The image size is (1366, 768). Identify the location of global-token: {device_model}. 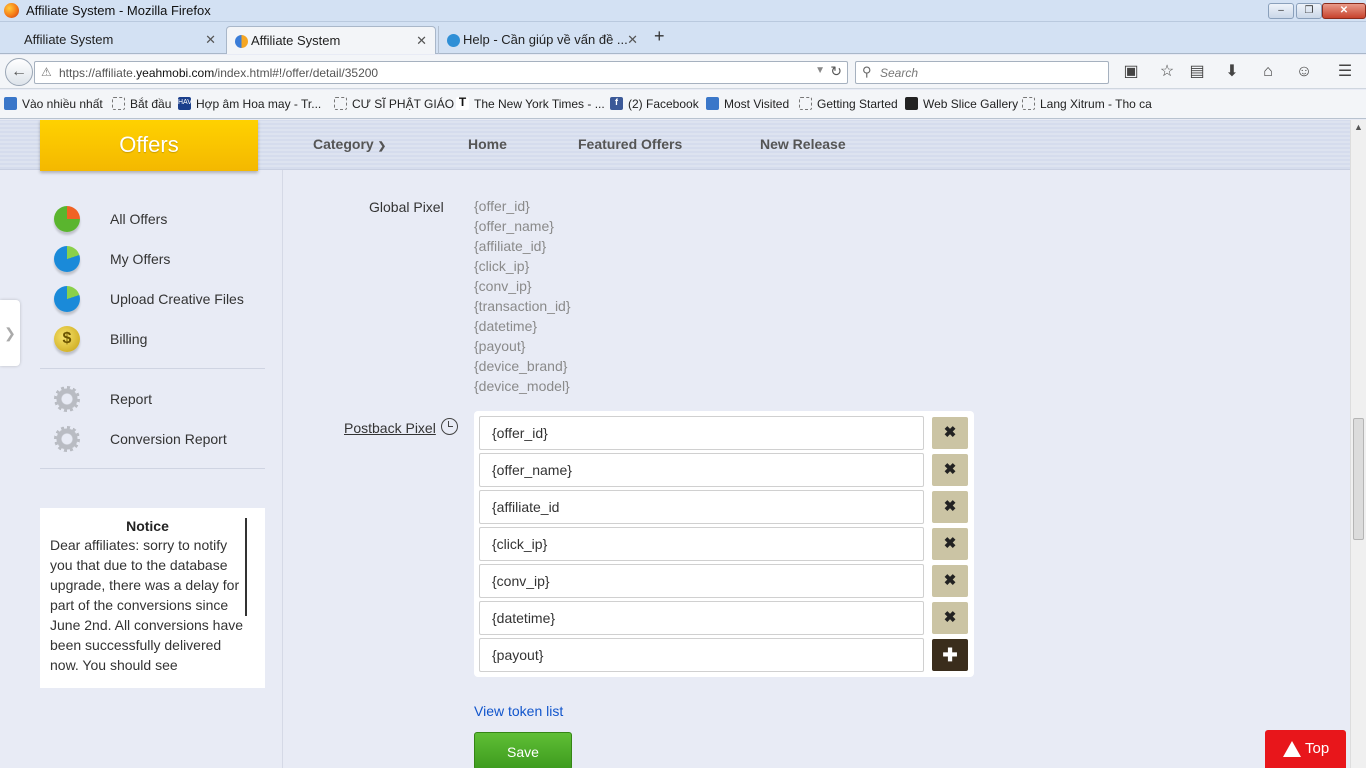
(522, 386).